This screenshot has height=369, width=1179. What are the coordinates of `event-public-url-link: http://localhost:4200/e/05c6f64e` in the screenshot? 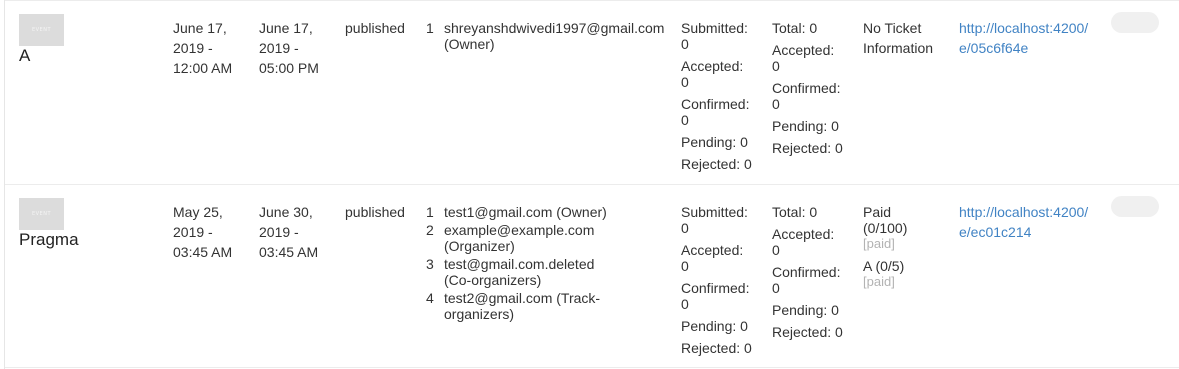 It's located at (1029, 38).